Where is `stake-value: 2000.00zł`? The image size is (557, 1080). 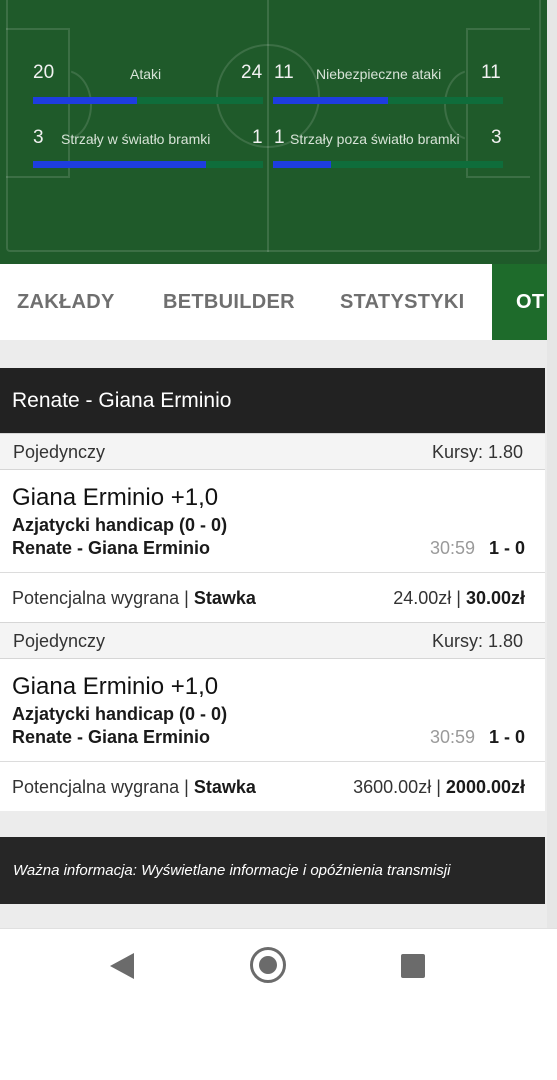 stake-value: 2000.00zł is located at coordinates (485, 787).